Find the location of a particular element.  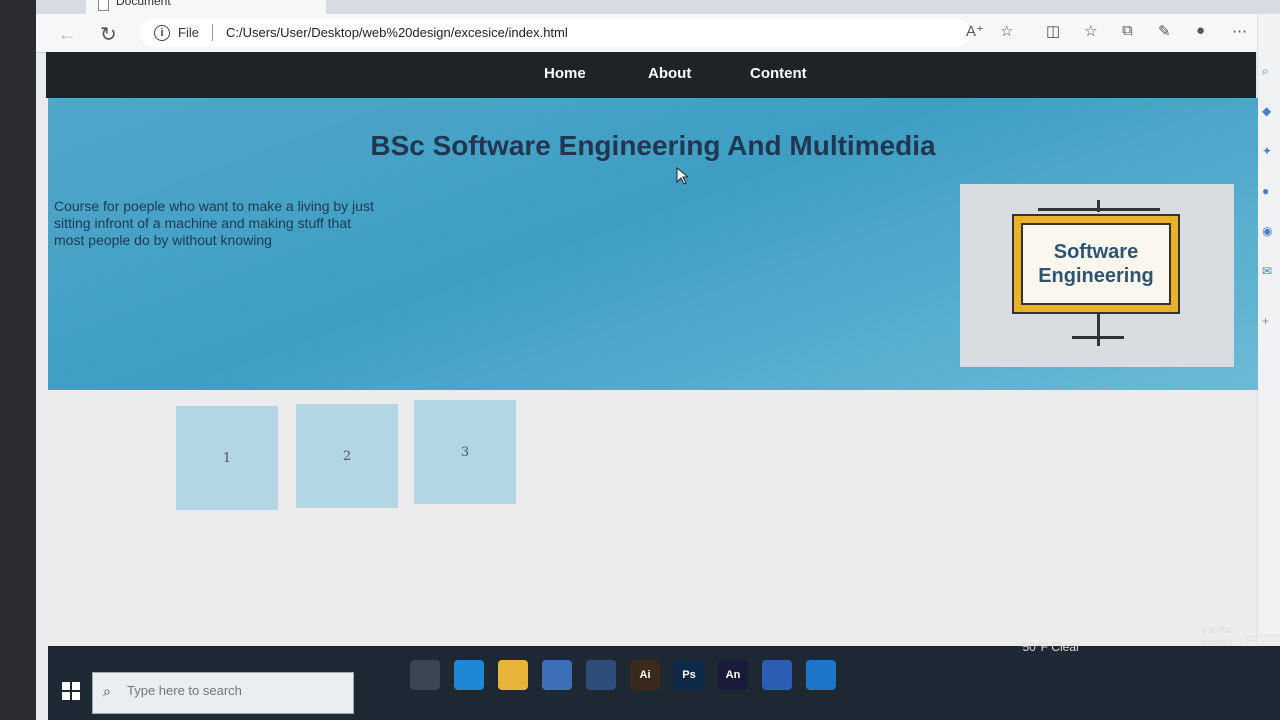

reload-icon: ↻ is located at coordinates (108, 34).